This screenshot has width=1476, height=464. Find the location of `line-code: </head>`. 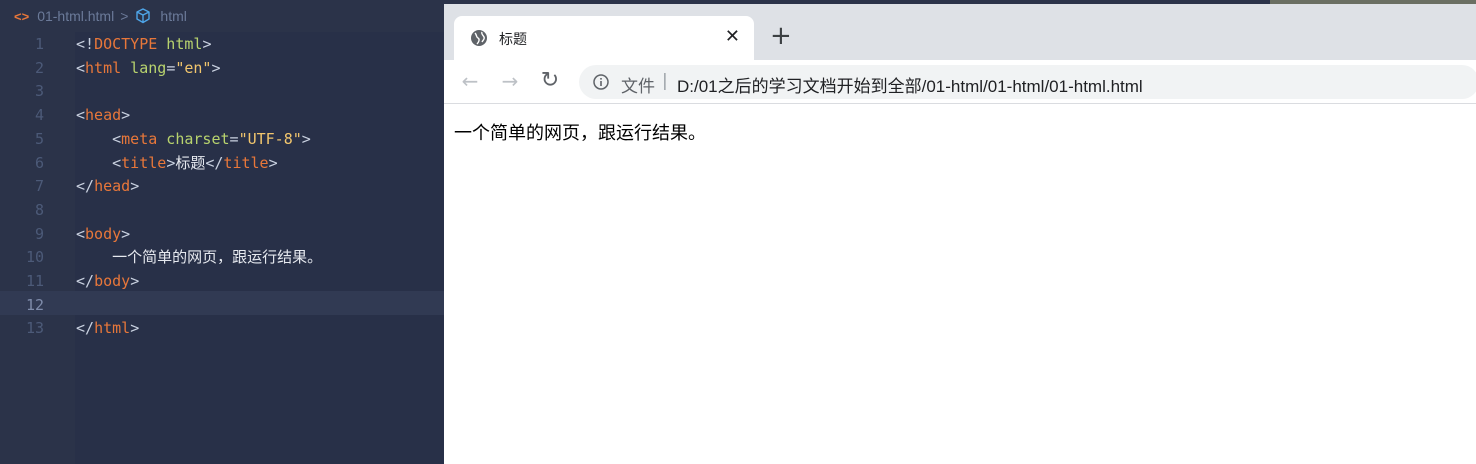

line-code: </head> is located at coordinates (108, 186).